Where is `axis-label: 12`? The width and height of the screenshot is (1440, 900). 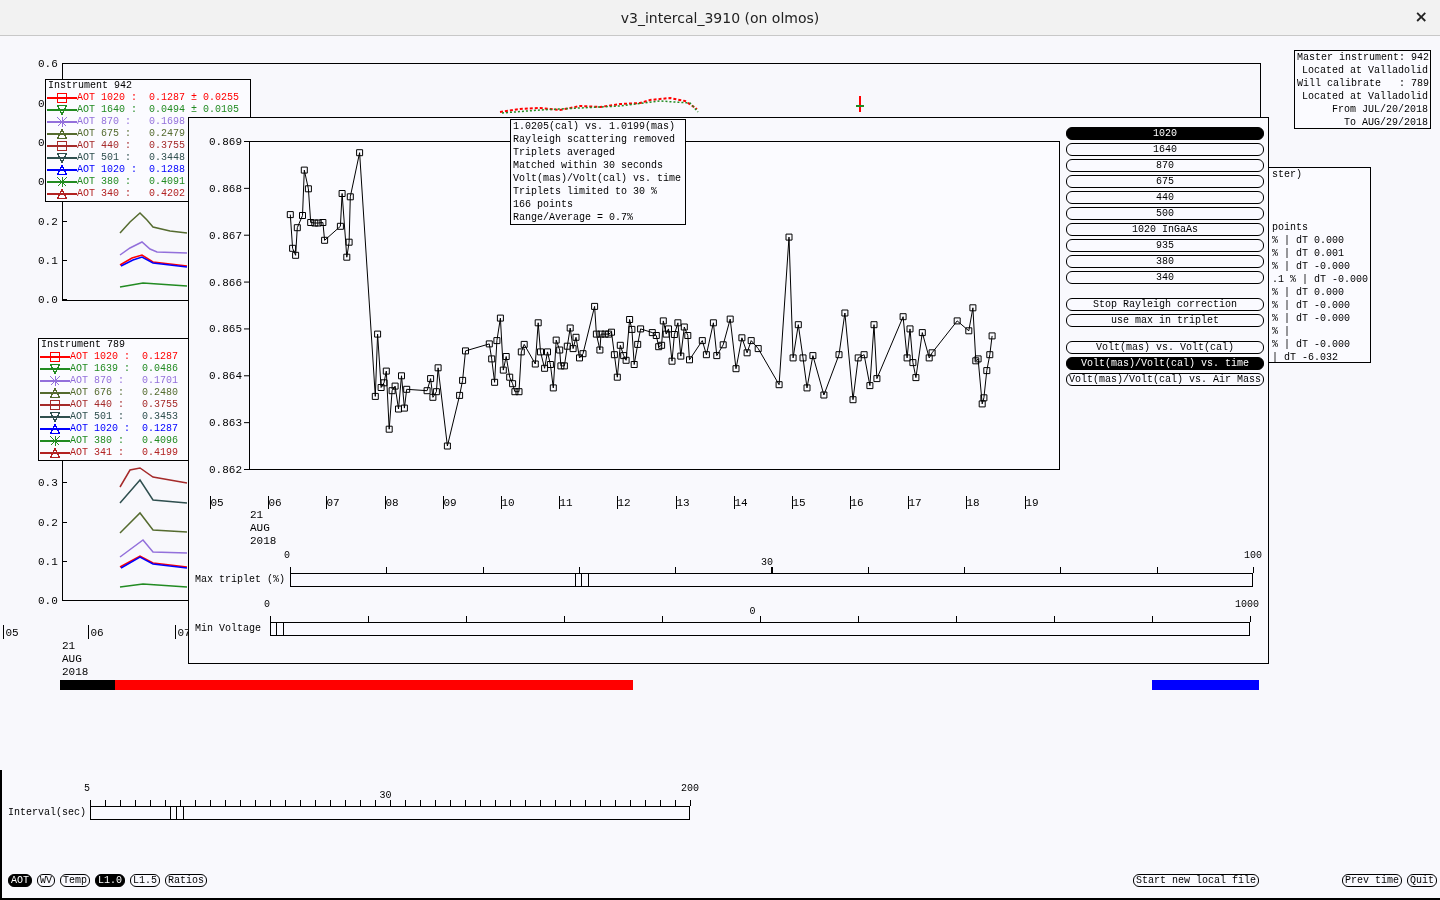 axis-label: 12 is located at coordinates (624, 503).